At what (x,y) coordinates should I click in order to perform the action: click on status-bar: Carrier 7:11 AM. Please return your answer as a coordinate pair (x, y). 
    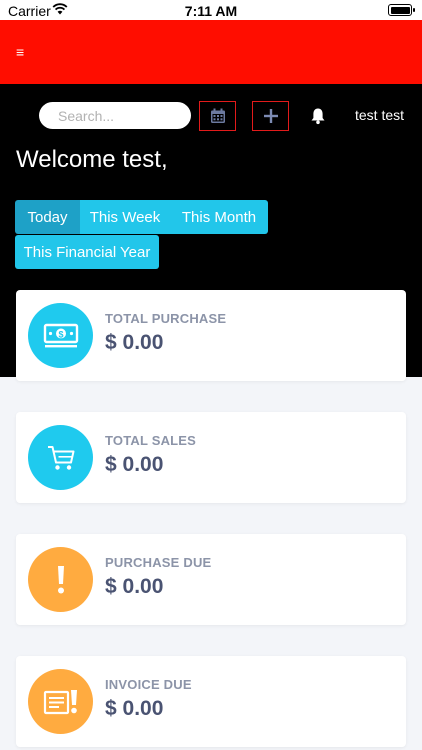
    Looking at the image, I should click on (211, 10).